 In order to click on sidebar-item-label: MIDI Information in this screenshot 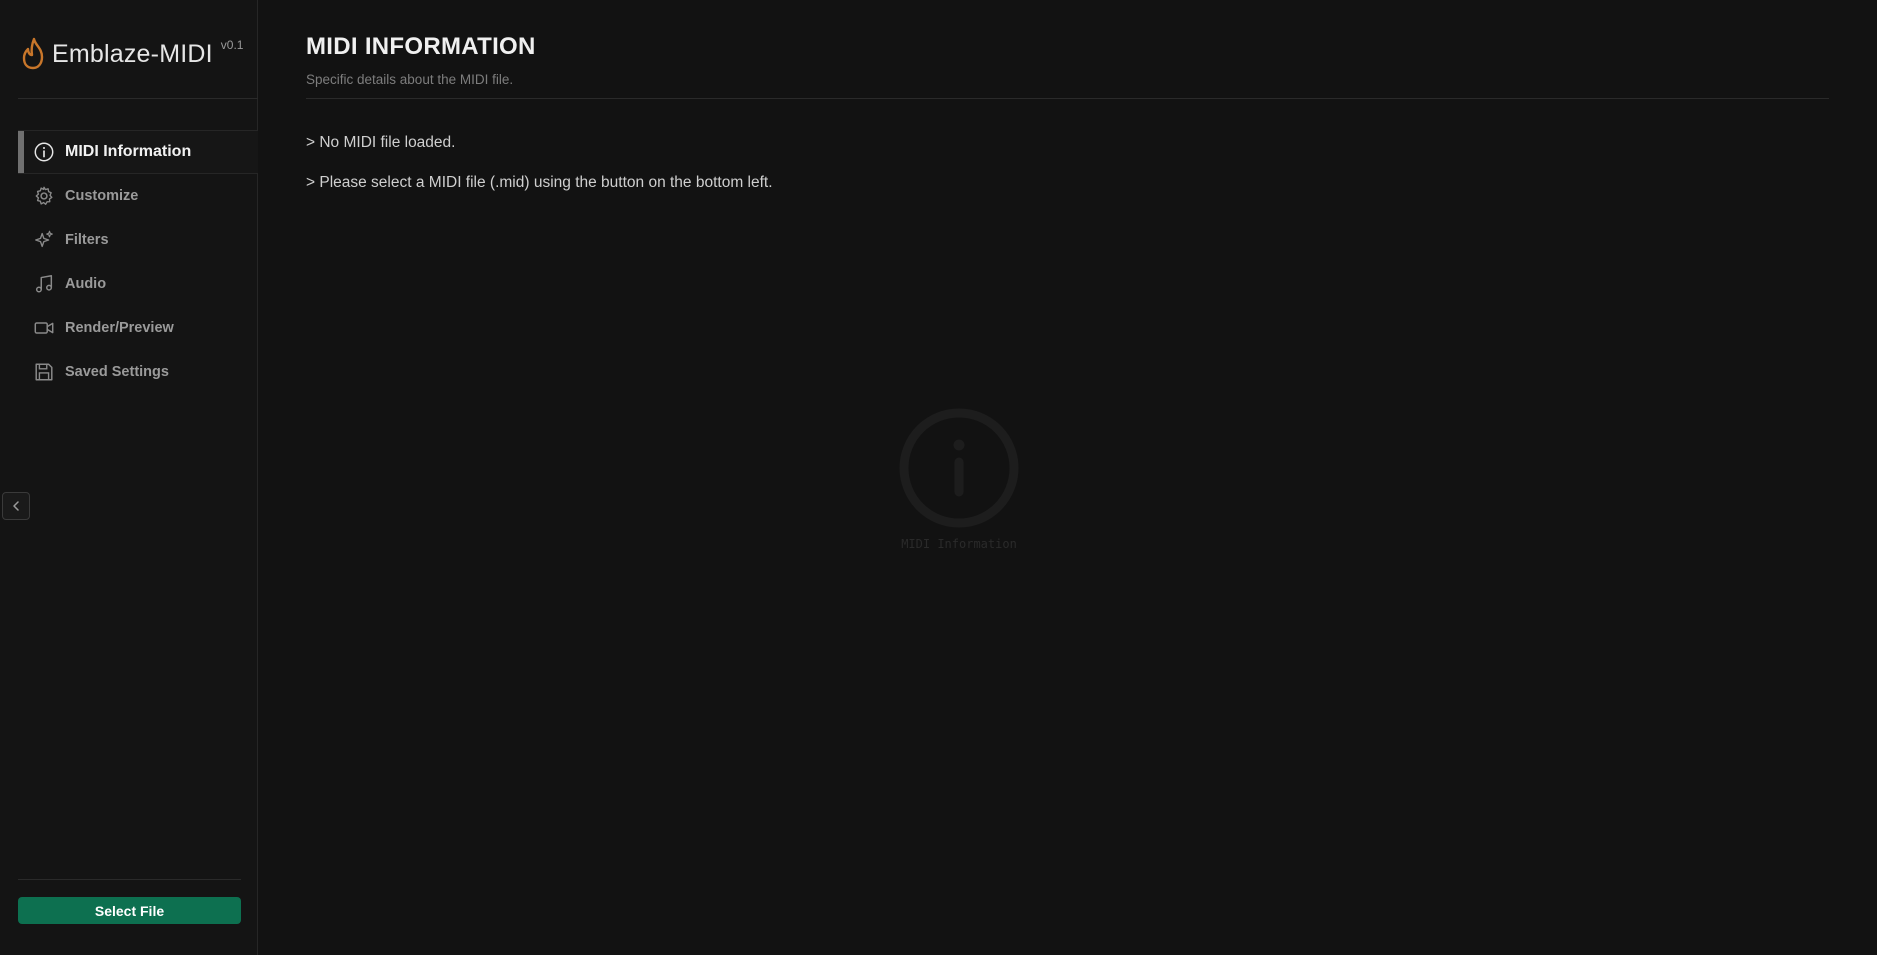, I will do `click(128, 151)`.